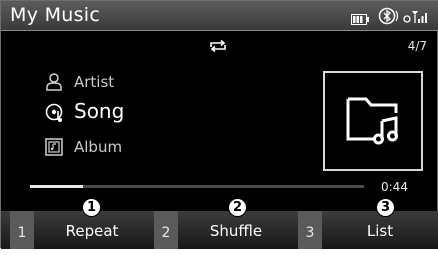  I want to click on elapsed-time: 0:44, so click(394, 187).